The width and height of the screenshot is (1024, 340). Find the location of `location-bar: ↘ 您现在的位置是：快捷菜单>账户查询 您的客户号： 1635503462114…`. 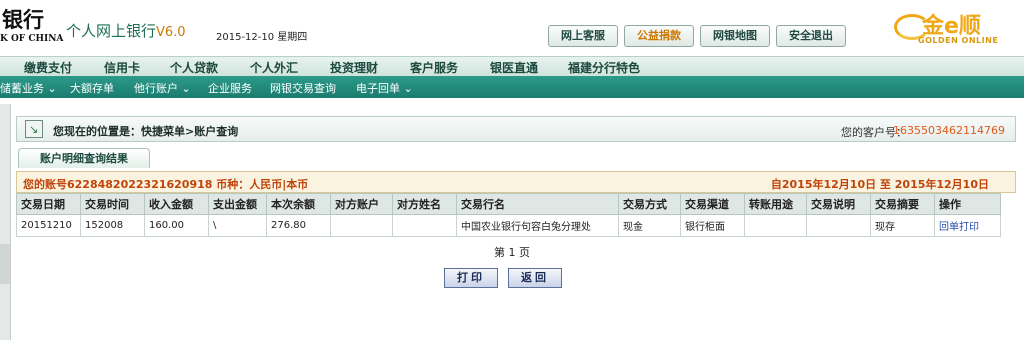

location-bar: ↘ 您现在的位置是：快捷菜单>账户查询 您的客户号： 1635503462114… is located at coordinates (516, 129).